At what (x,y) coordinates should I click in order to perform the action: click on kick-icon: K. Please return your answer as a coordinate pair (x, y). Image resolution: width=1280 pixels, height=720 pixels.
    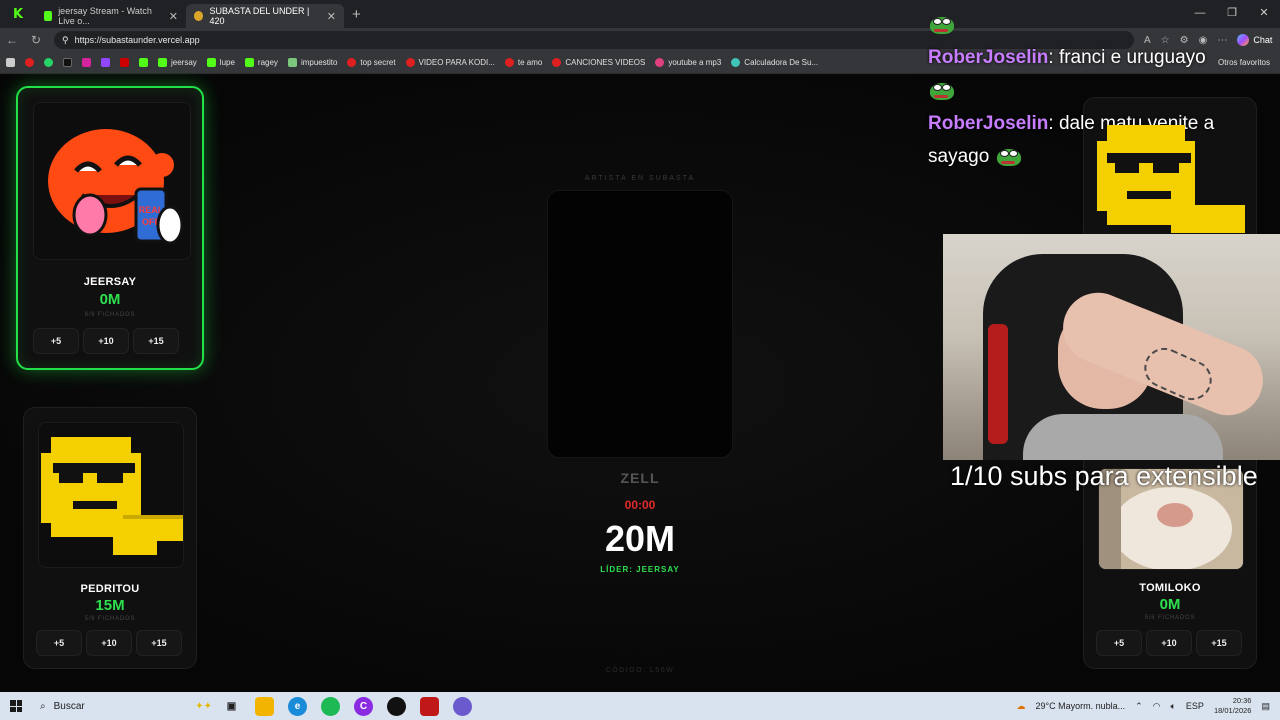
    Looking at the image, I should click on (18, 14).